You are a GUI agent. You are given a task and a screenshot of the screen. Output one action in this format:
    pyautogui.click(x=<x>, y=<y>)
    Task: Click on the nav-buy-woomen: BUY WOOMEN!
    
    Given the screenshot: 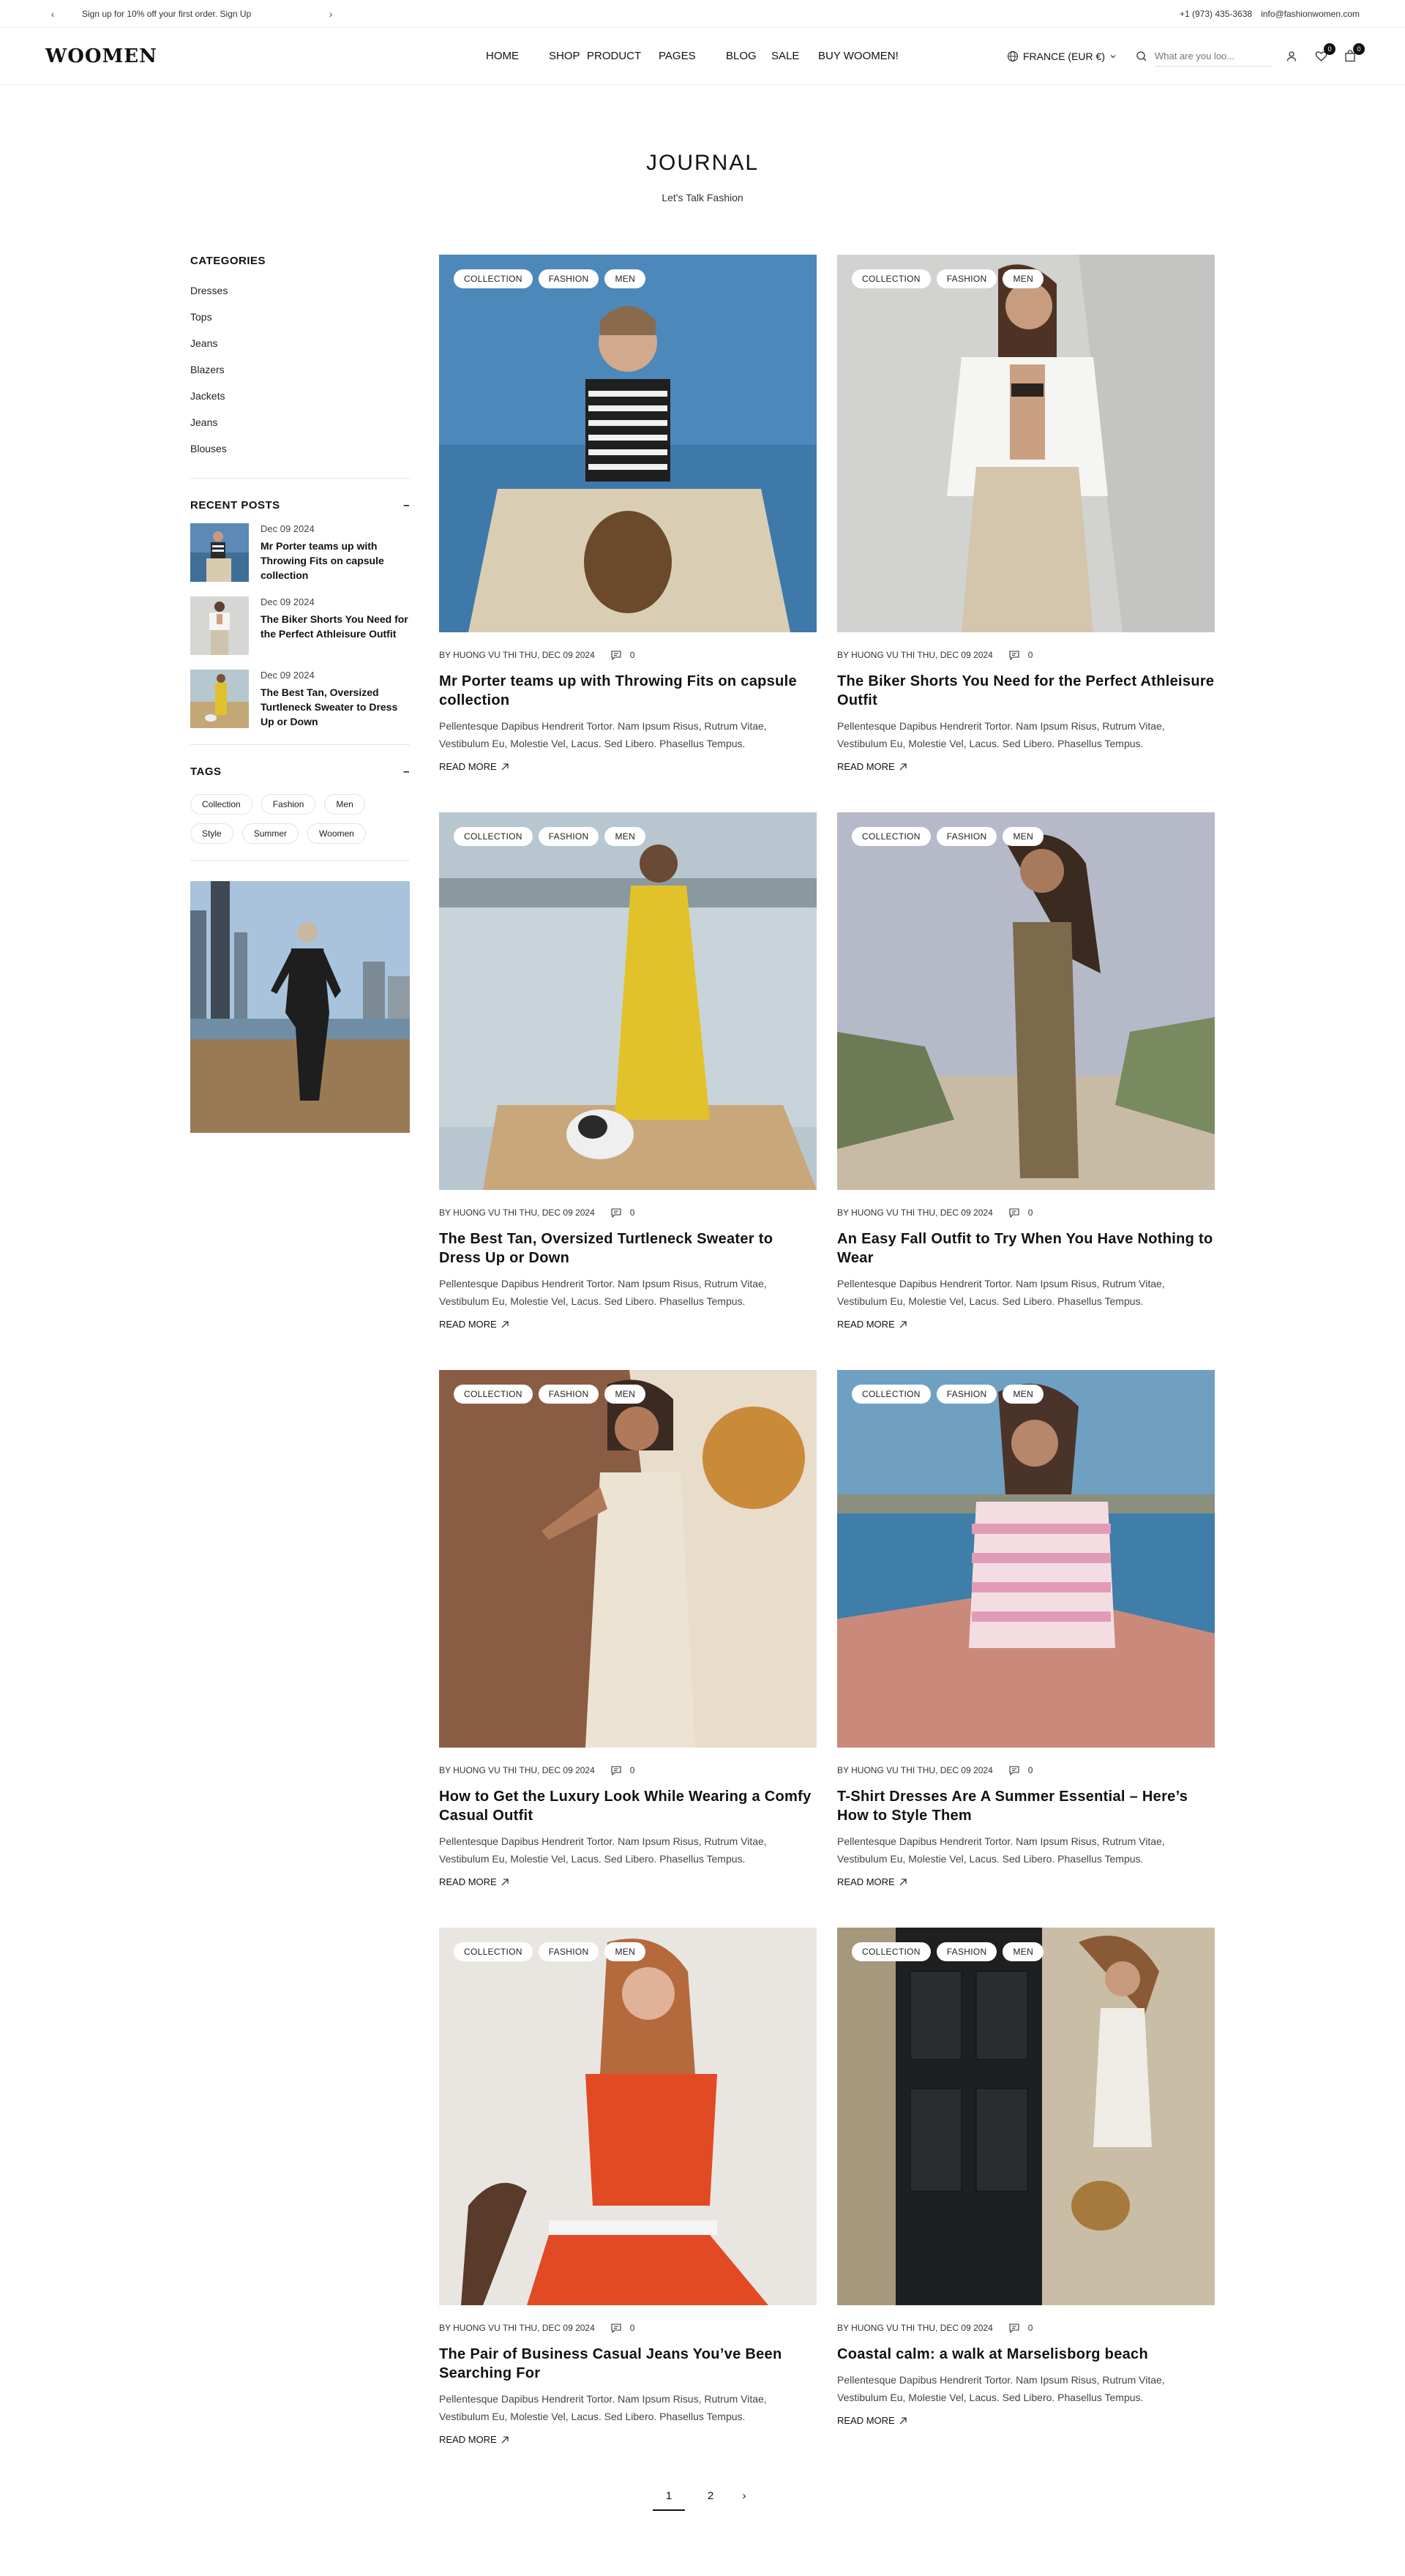 What is the action you would take?
    pyautogui.click(x=859, y=56)
    